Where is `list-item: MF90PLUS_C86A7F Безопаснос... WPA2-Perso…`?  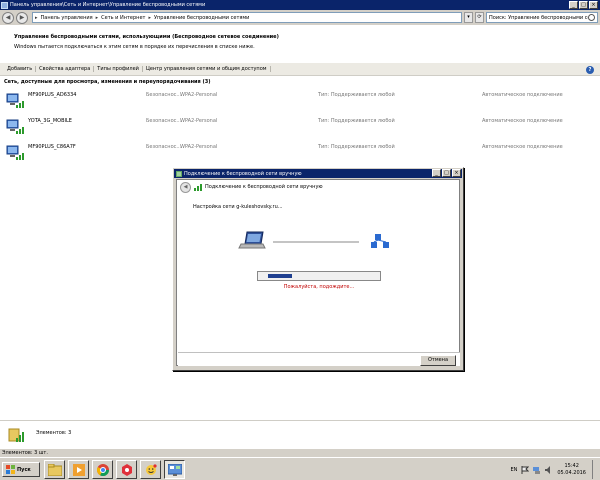 list-item: MF90PLUS_C86A7F Безопаснос... WPA2-Perso… is located at coordinates (300, 152).